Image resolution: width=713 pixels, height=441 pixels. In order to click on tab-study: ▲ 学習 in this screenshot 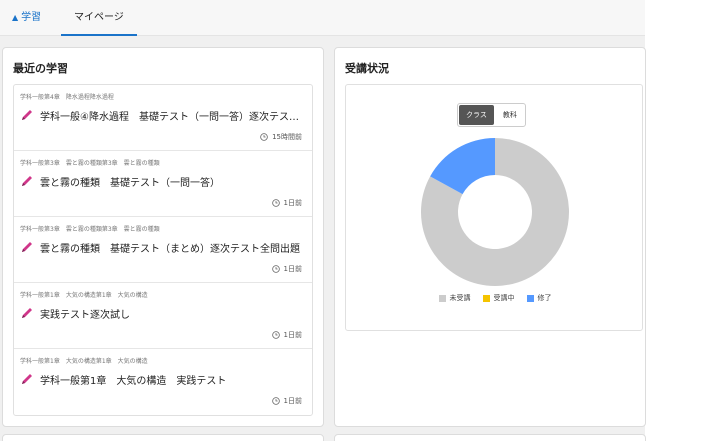, I will do `click(26, 18)`.